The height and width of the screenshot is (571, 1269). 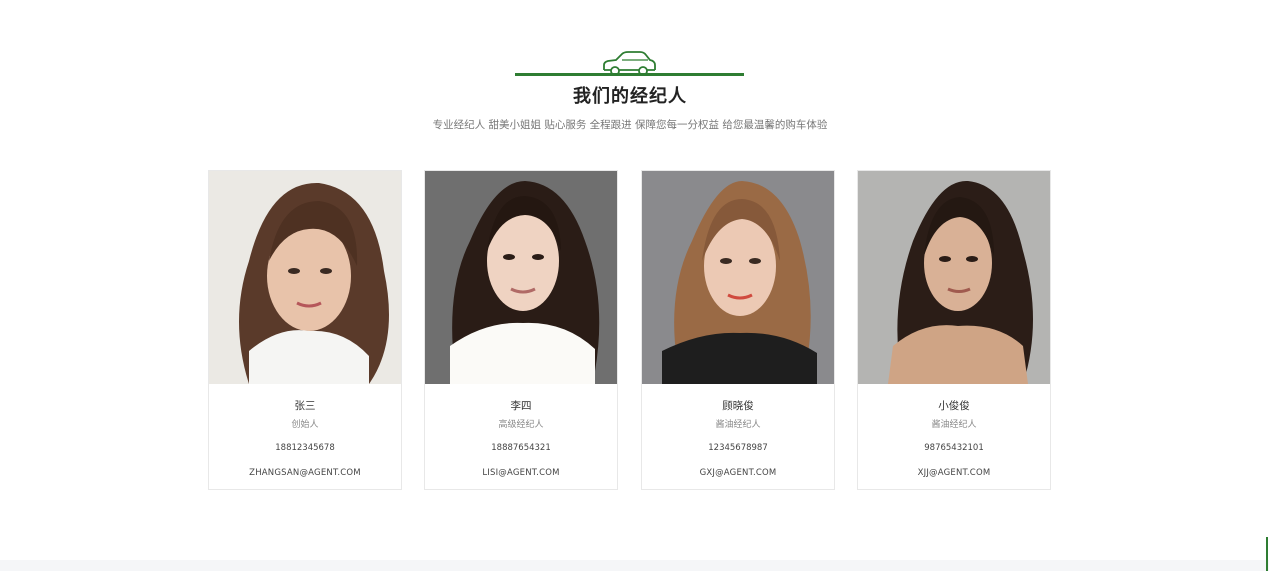 What do you see at coordinates (629, 74) in the screenshot?
I see `title-underline` at bounding box center [629, 74].